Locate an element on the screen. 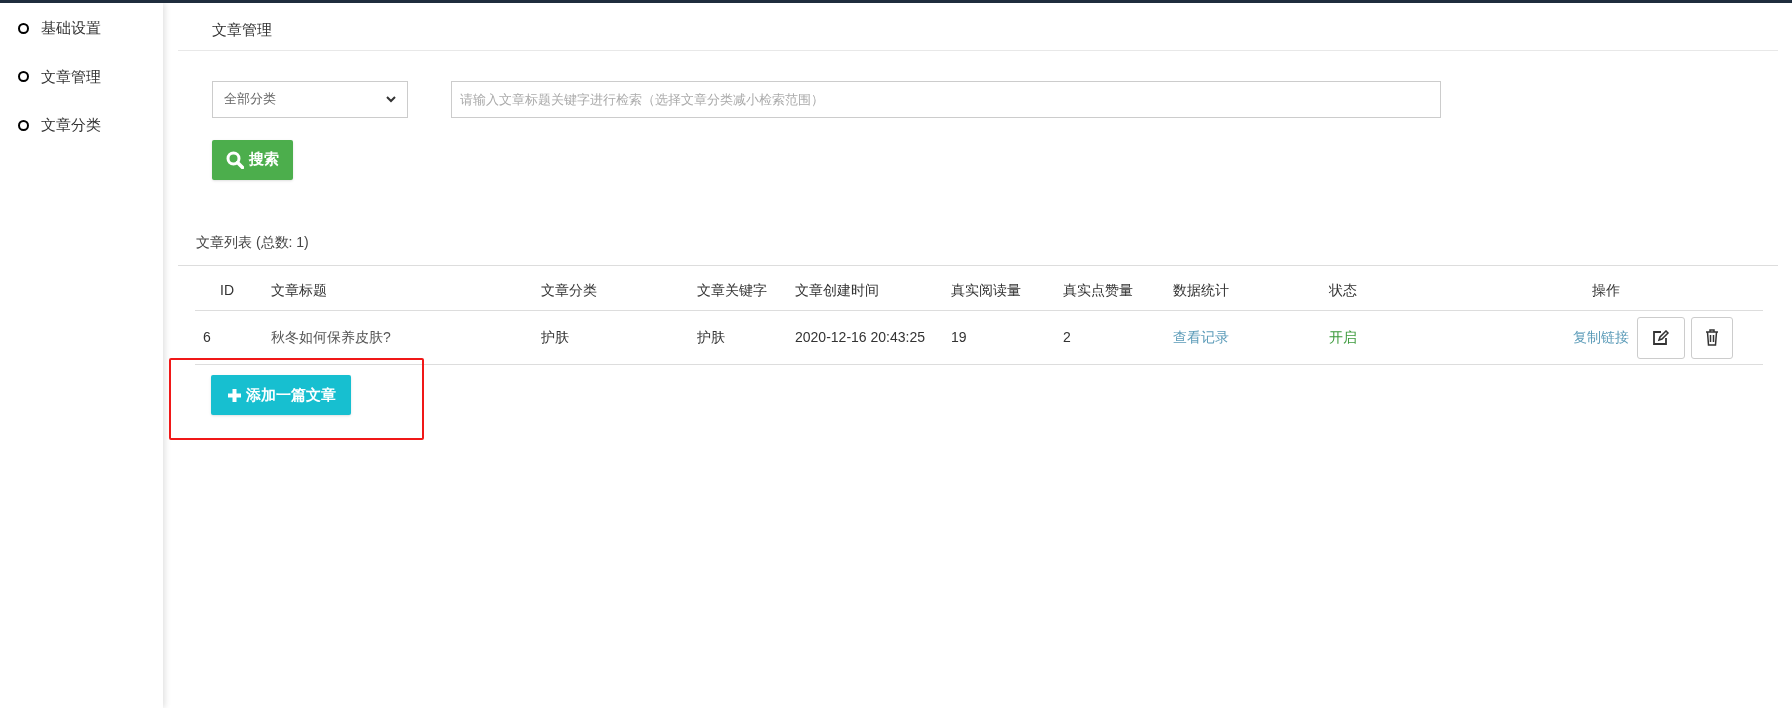 The width and height of the screenshot is (1792, 708). table-cell: 19 is located at coordinates (959, 337).